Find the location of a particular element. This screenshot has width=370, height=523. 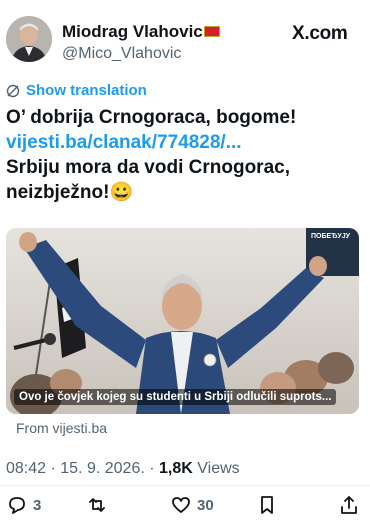

tweet-time: 08:42 is located at coordinates (26, 468).